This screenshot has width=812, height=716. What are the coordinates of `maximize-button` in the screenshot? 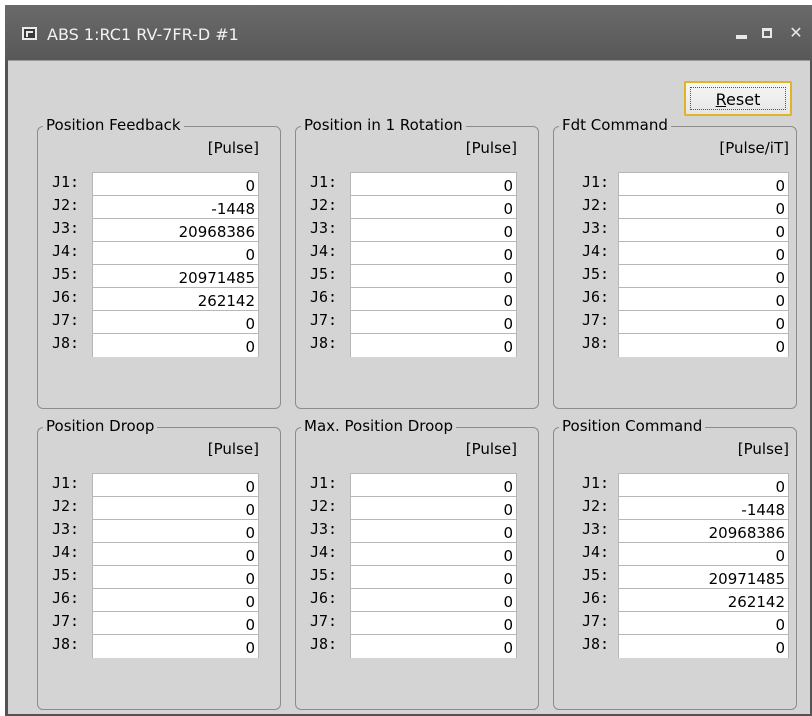 It's located at (767, 33).